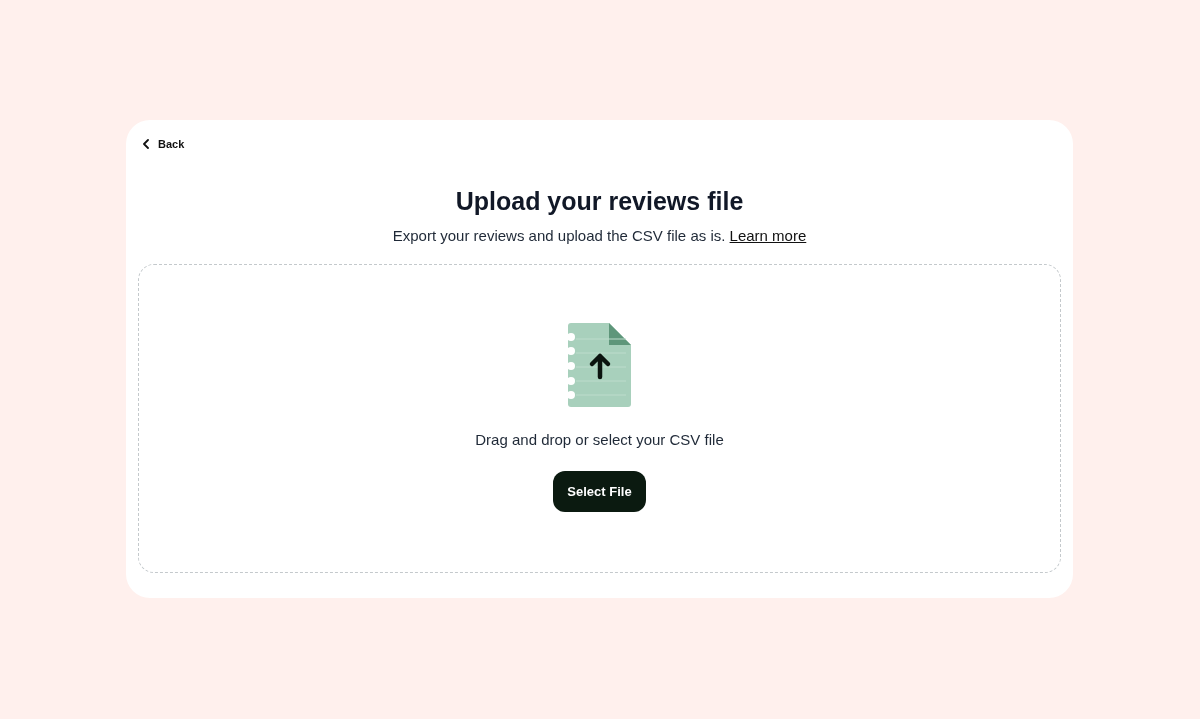  Describe the element at coordinates (599, 439) in the screenshot. I see `drop-prompt: Drag and drop or select your CSV file` at that location.